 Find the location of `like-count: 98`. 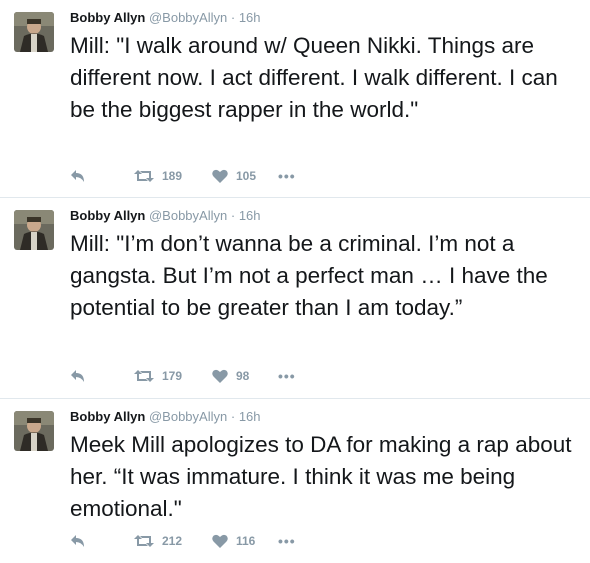

like-count: 98 is located at coordinates (243, 376).